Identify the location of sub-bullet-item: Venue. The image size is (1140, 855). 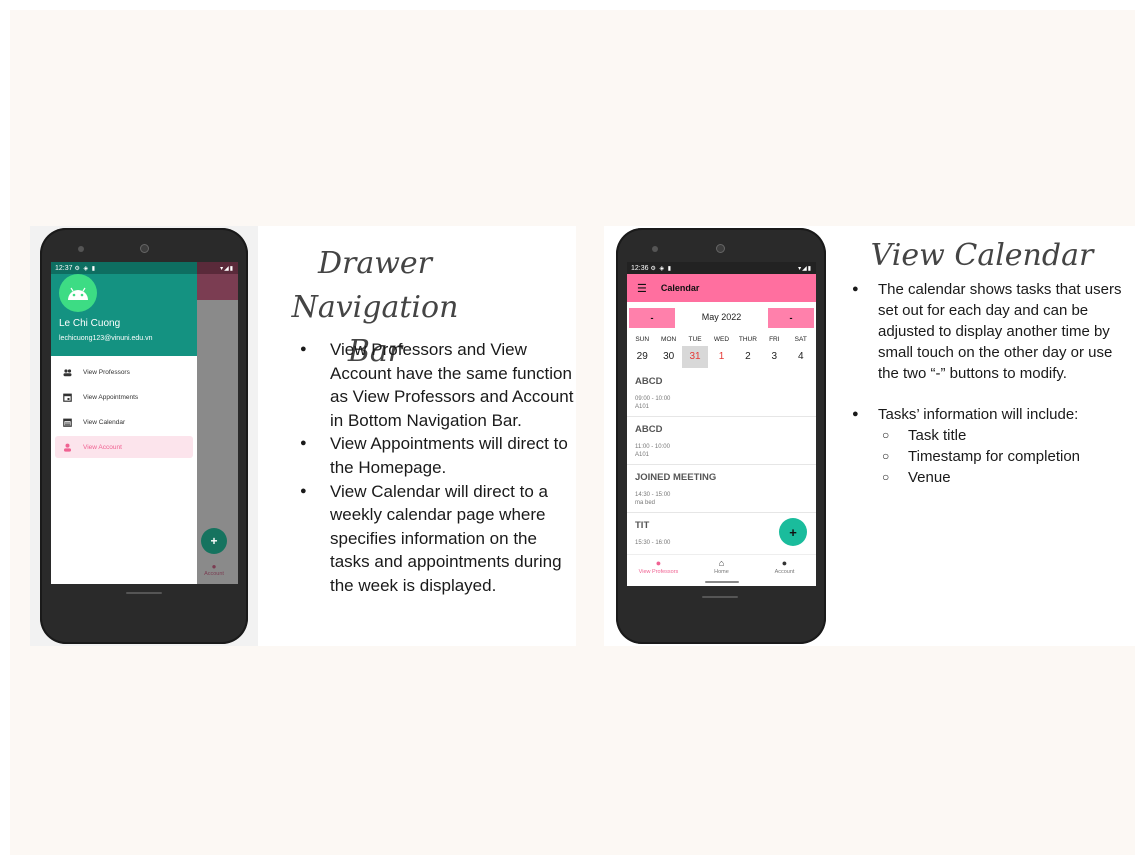
(1009, 477).